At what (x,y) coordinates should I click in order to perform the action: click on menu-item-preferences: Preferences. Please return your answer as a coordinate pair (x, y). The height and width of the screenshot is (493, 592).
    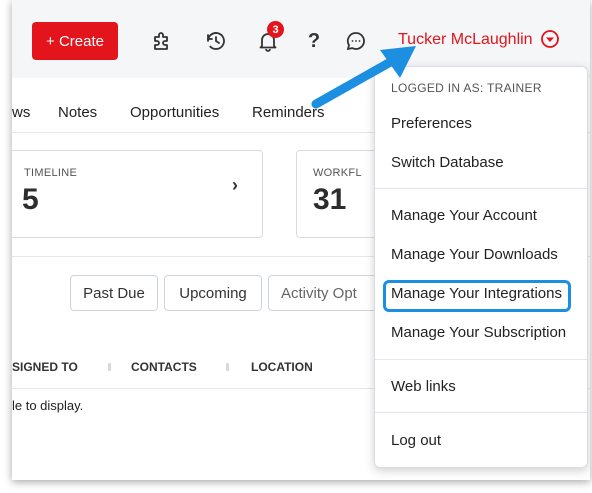
    Looking at the image, I should click on (431, 123).